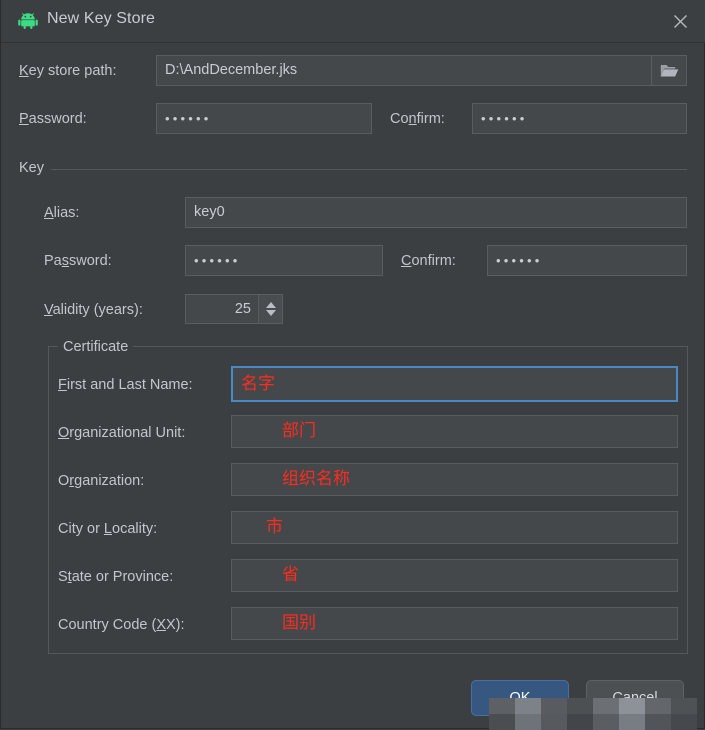 This screenshot has width=705, height=730. What do you see at coordinates (404, 70) in the screenshot?
I see `key-store-path-input: D:\AndDecember.jks` at bounding box center [404, 70].